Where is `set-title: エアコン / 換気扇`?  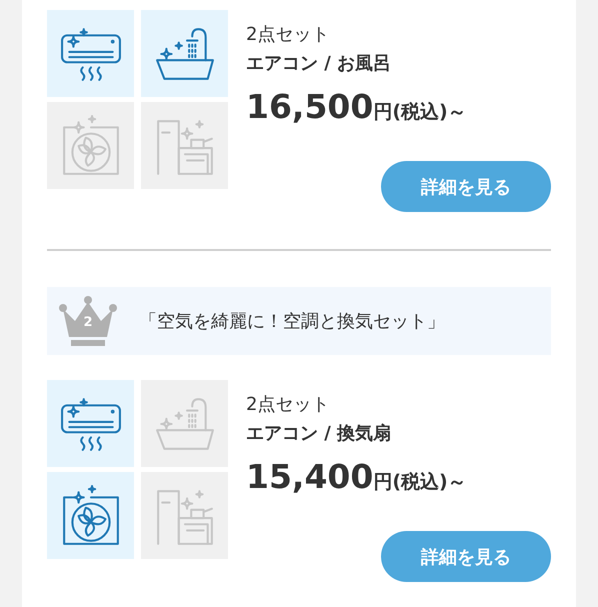
set-title: エアコン / 換気扇 is located at coordinates (319, 434).